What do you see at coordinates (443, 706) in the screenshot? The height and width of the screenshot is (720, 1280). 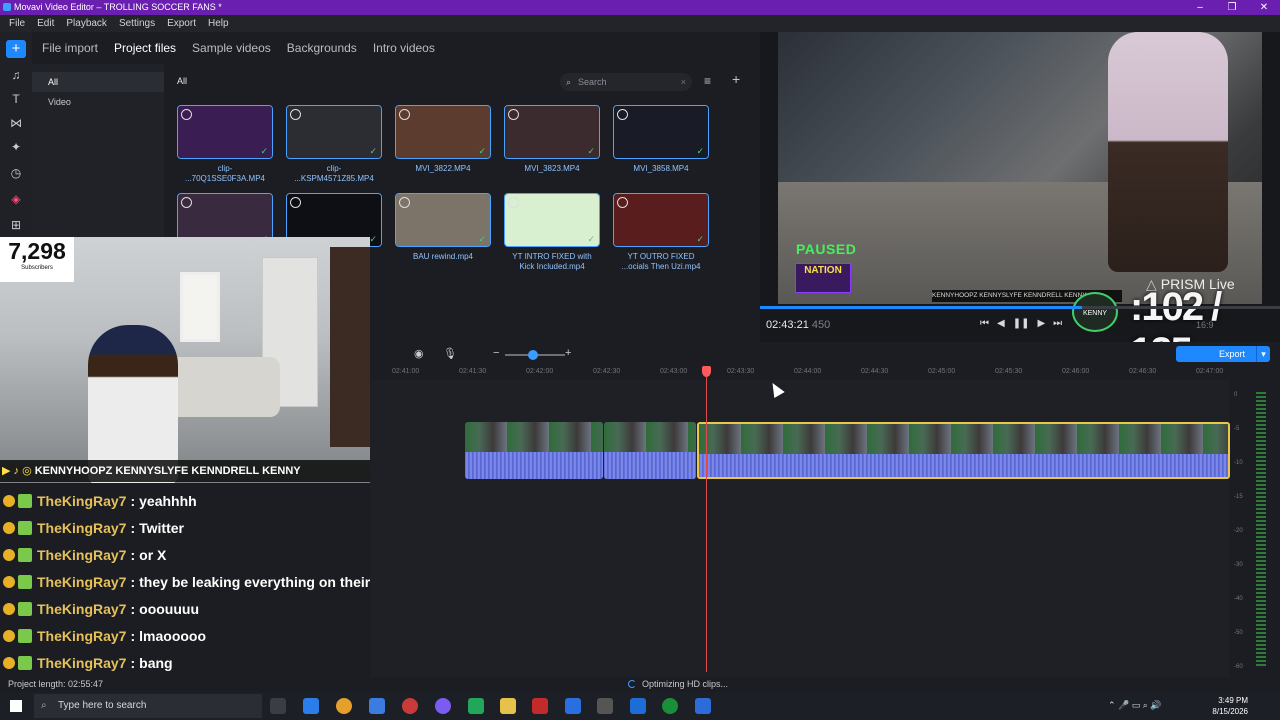 I see `discord-icon` at bounding box center [443, 706].